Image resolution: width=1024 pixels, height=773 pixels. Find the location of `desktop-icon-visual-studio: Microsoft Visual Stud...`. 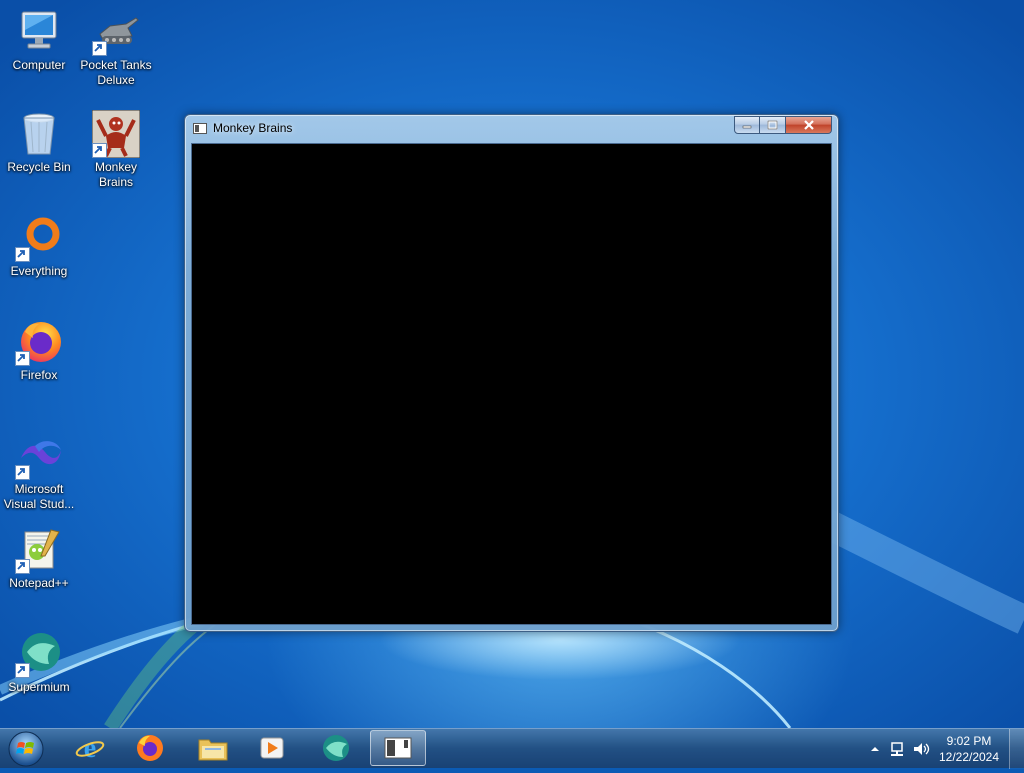

desktop-icon-visual-studio: Microsoft Visual Stud... is located at coordinates (39, 472).